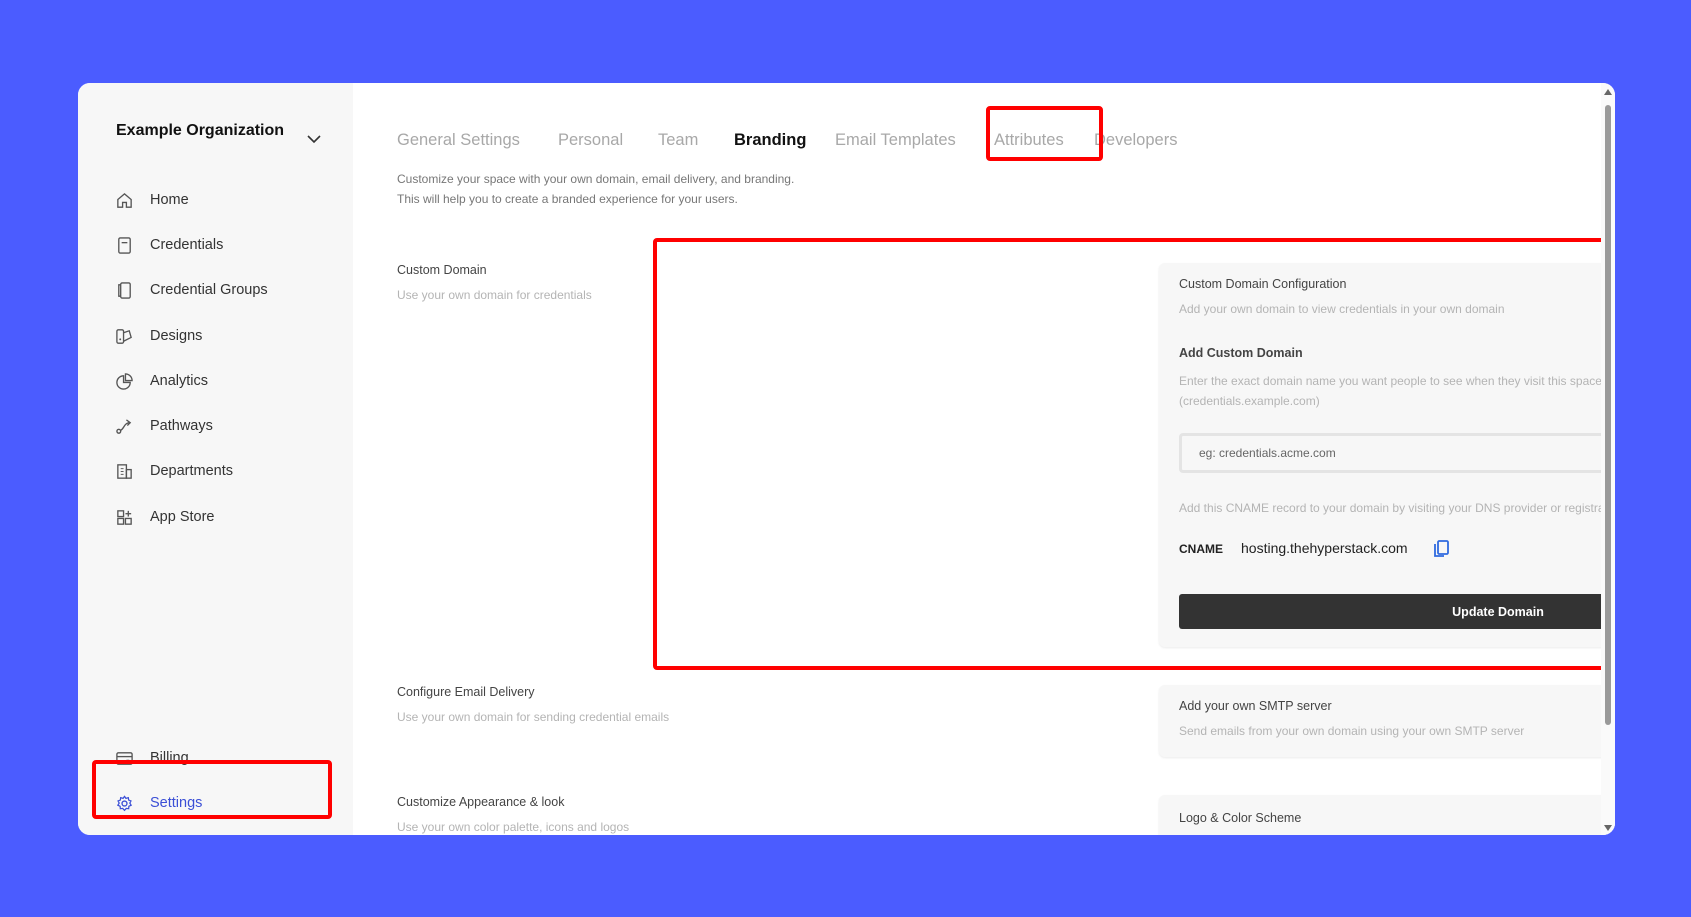  What do you see at coordinates (895, 140) in the screenshot?
I see `tab-email-templates: Email Templates` at bounding box center [895, 140].